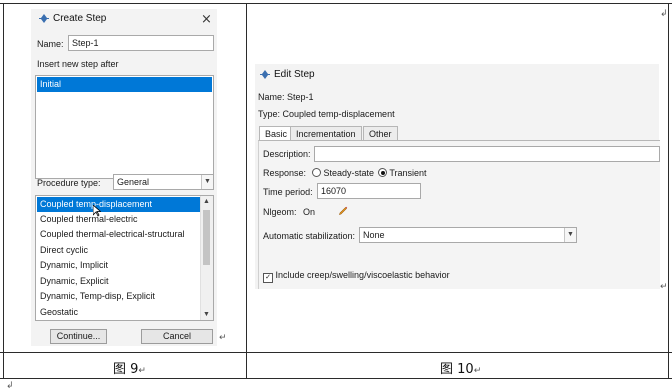 The width and height of the screenshot is (672, 392). I want to click on procedure-item-5: Dynamic, Explicit, so click(118, 281).